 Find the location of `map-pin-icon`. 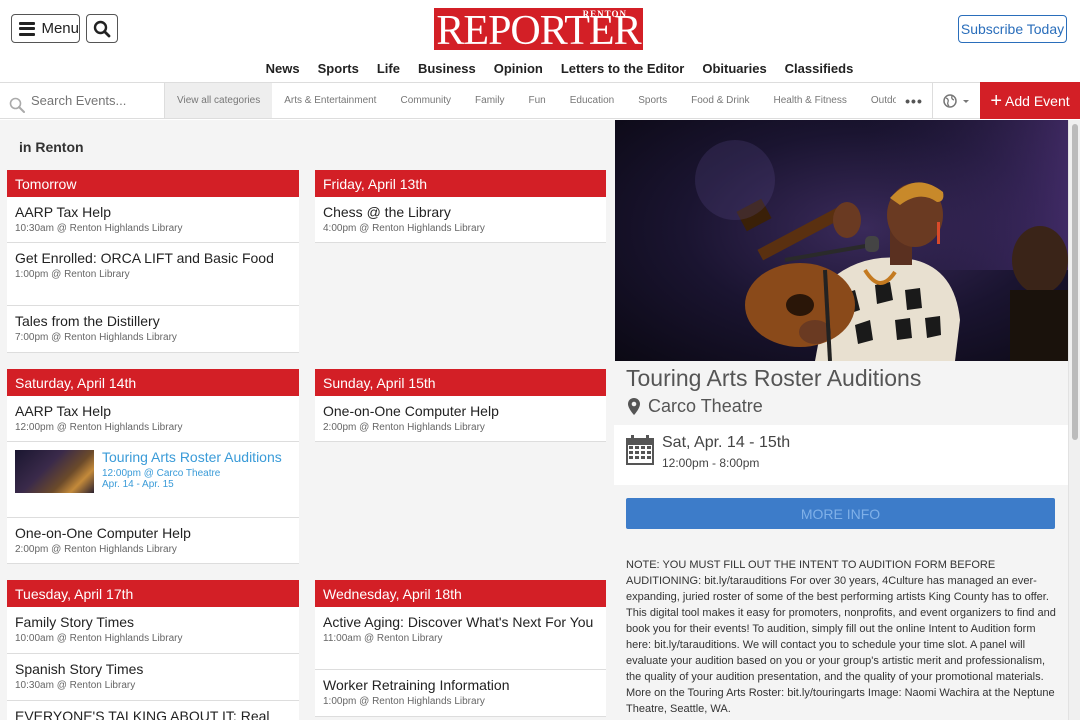

map-pin-icon is located at coordinates (634, 406).